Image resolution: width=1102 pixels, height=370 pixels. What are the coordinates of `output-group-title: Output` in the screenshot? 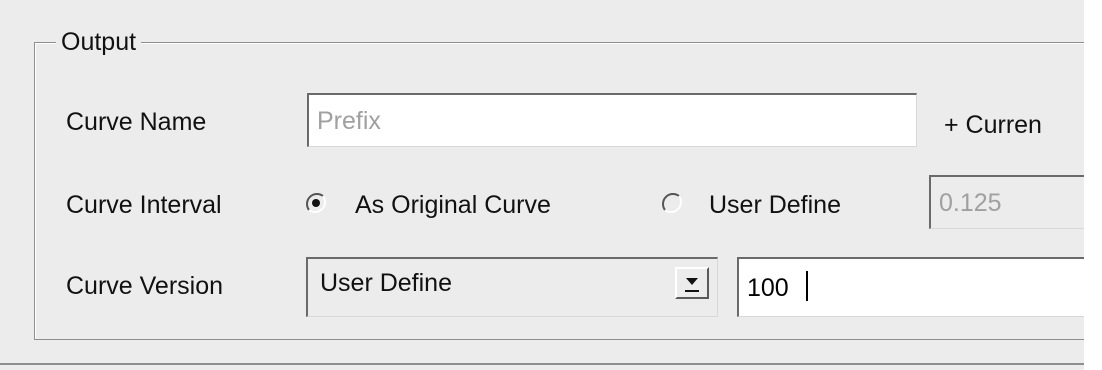 It's located at (99, 42).